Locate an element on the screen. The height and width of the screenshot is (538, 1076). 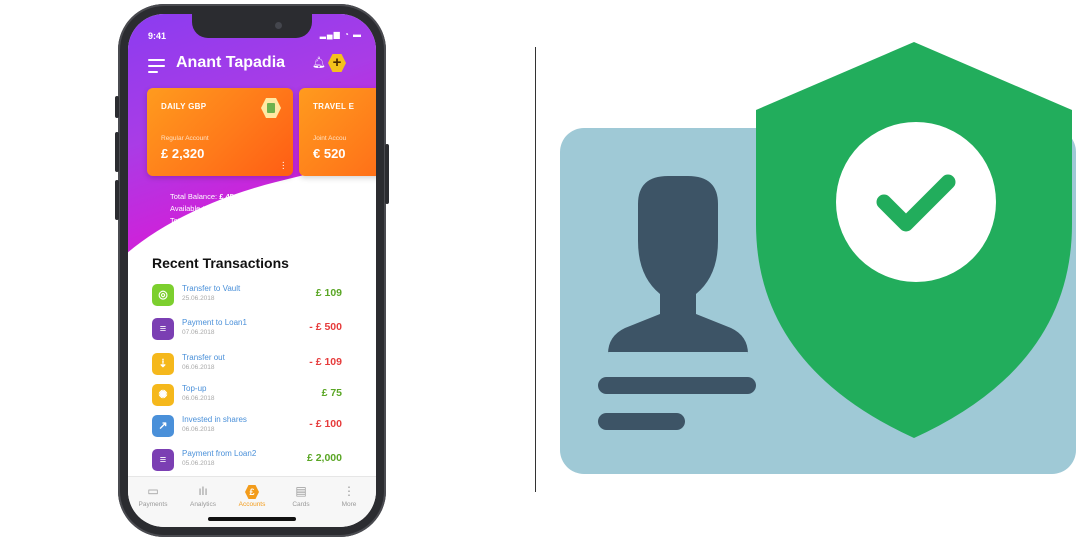
mute-switch is located at coordinates (117, 107).